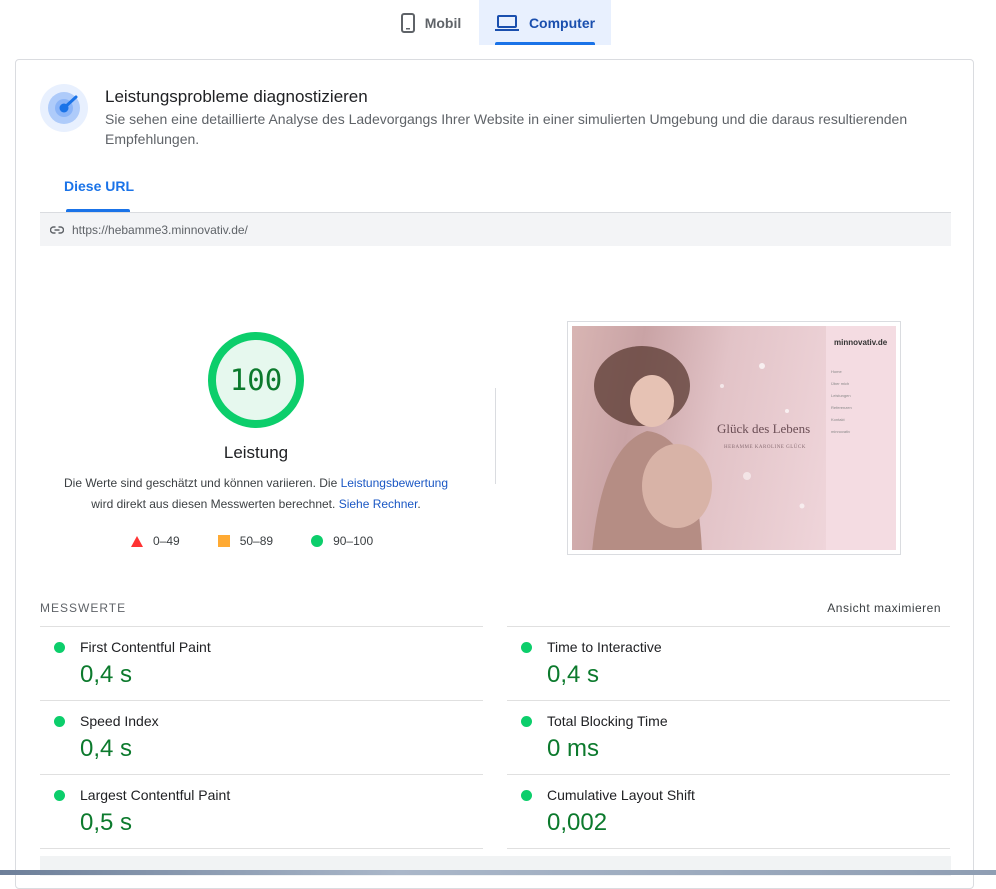 This screenshot has height=889, width=996. I want to click on tab-mobile-label: Mobil, so click(443, 22).